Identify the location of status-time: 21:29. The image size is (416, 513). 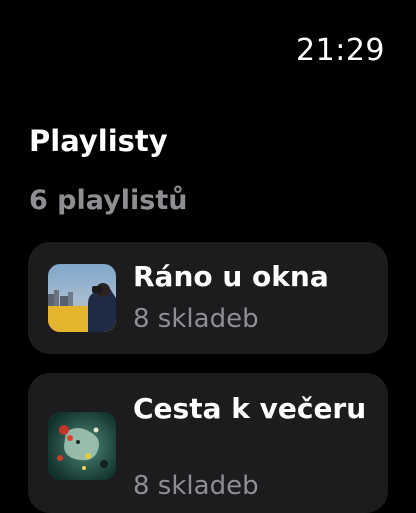
(340, 50).